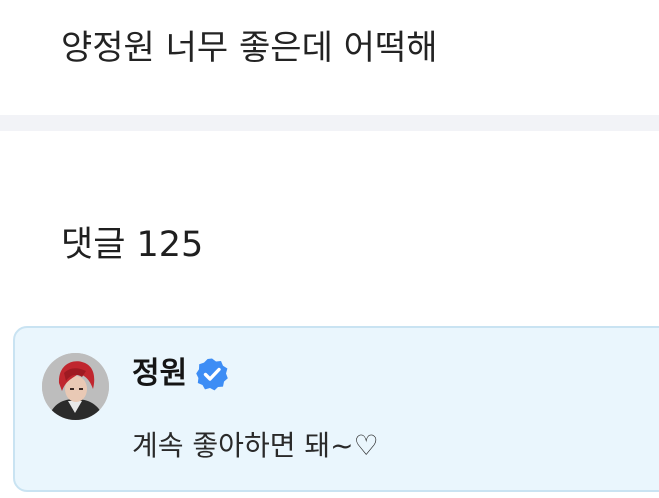  Describe the element at coordinates (132, 245) in the screenshot. I see `comments-count-heading: 댓글 125` at that location.